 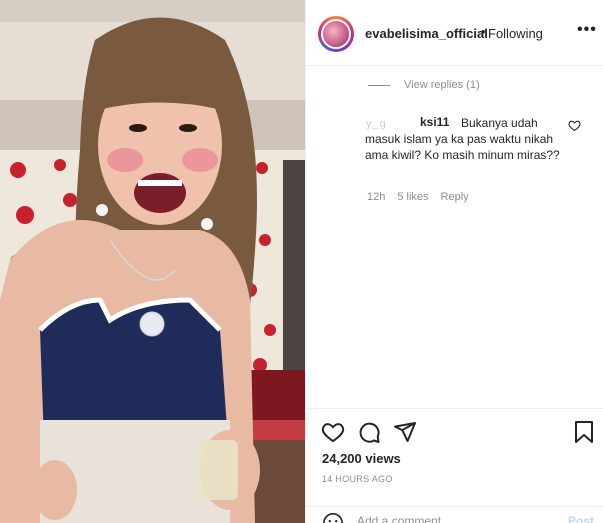 I want to click on comment-username: ksi11, so click(x=434, y=122).